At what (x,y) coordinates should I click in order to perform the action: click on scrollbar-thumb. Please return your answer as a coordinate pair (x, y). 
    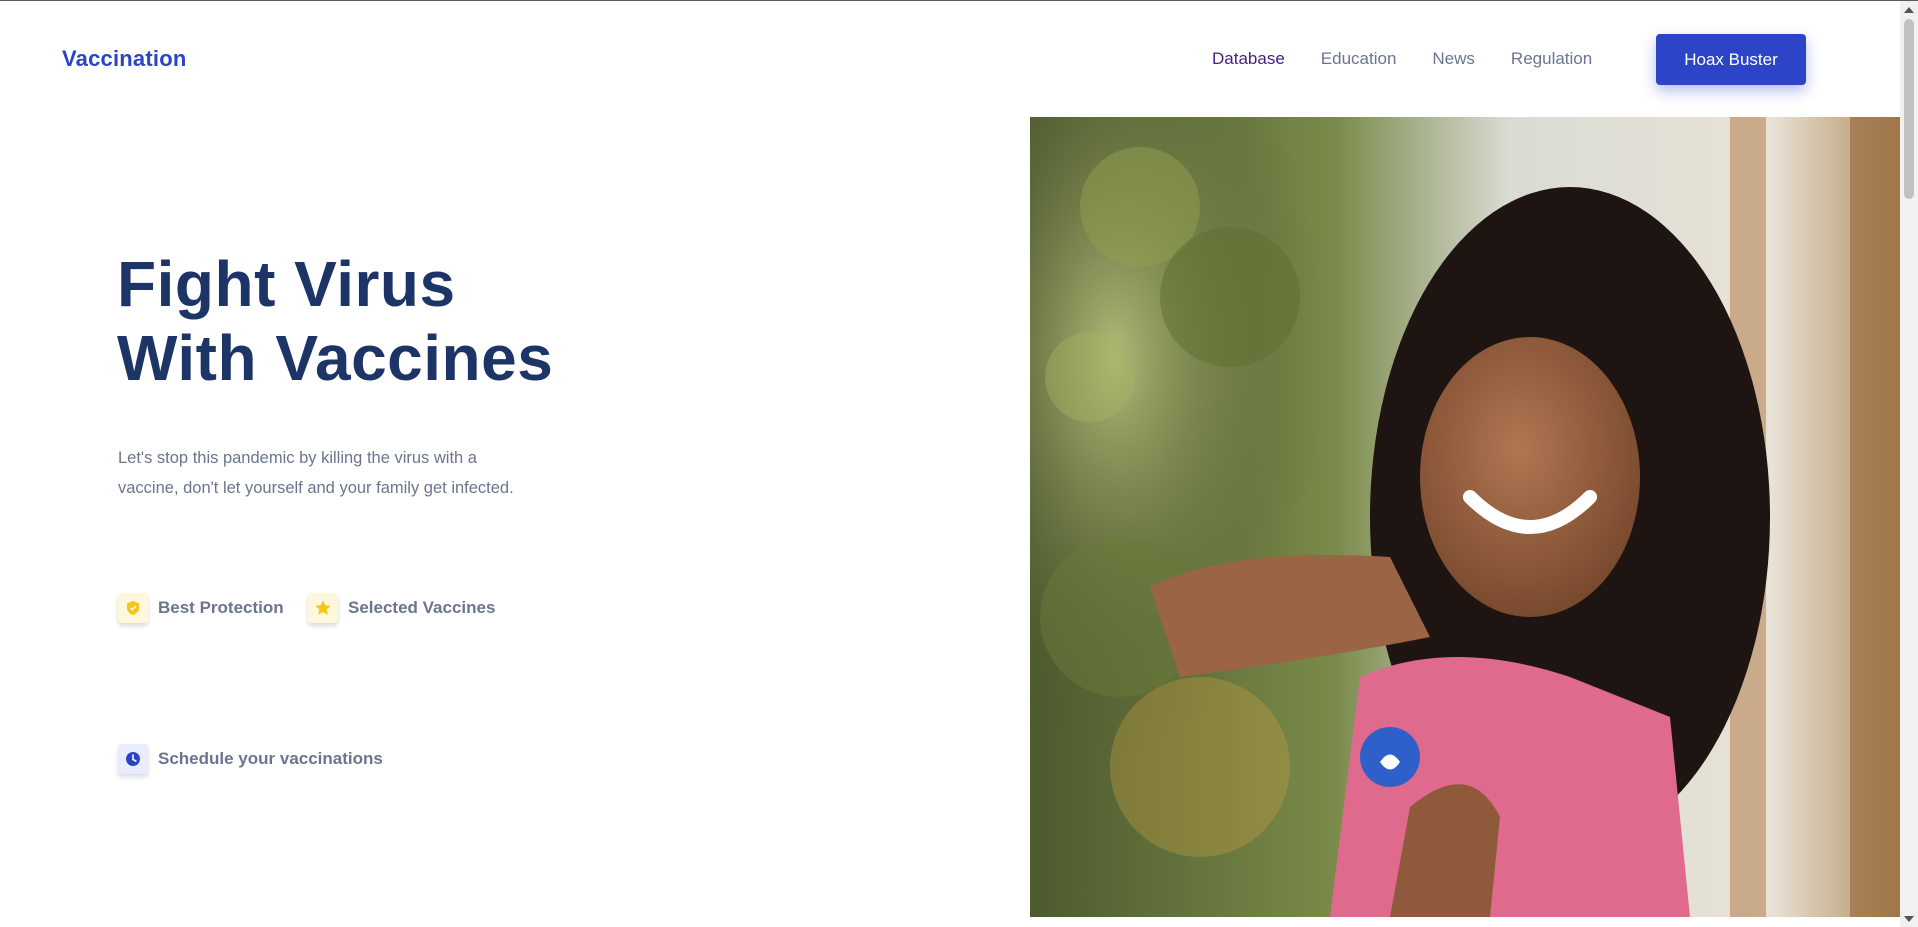
    Looking at the image, I should click on (1909, 109).